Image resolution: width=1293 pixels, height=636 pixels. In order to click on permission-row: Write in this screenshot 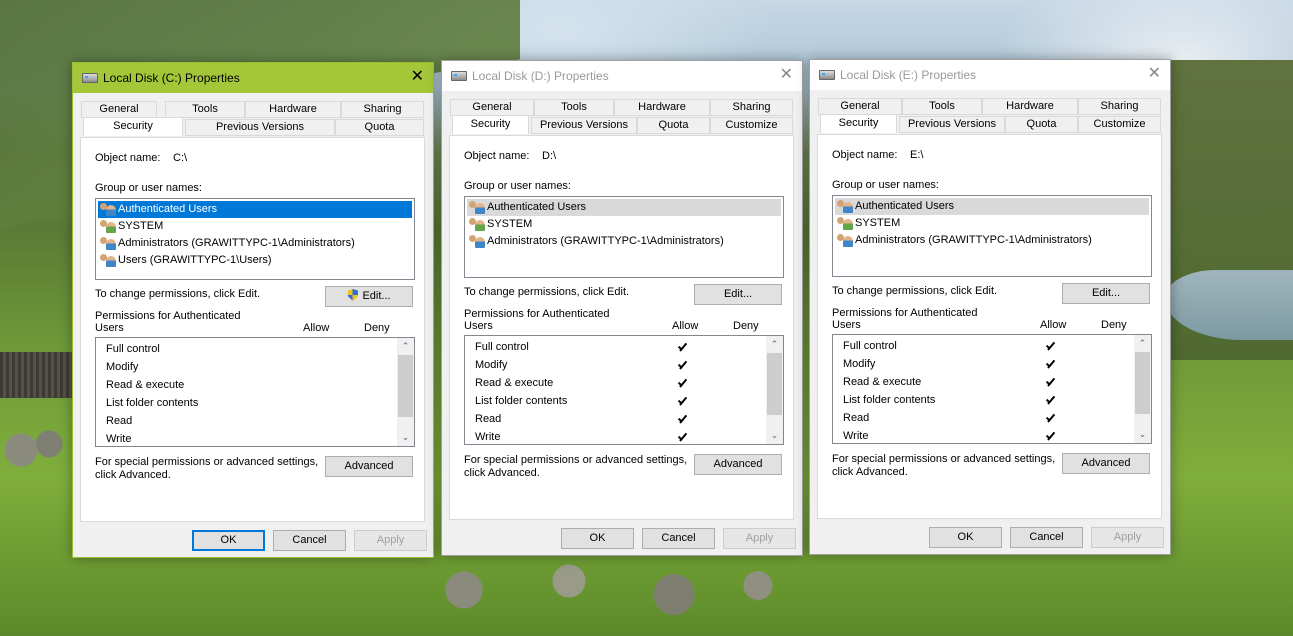, I will do `click(856, 436)`.